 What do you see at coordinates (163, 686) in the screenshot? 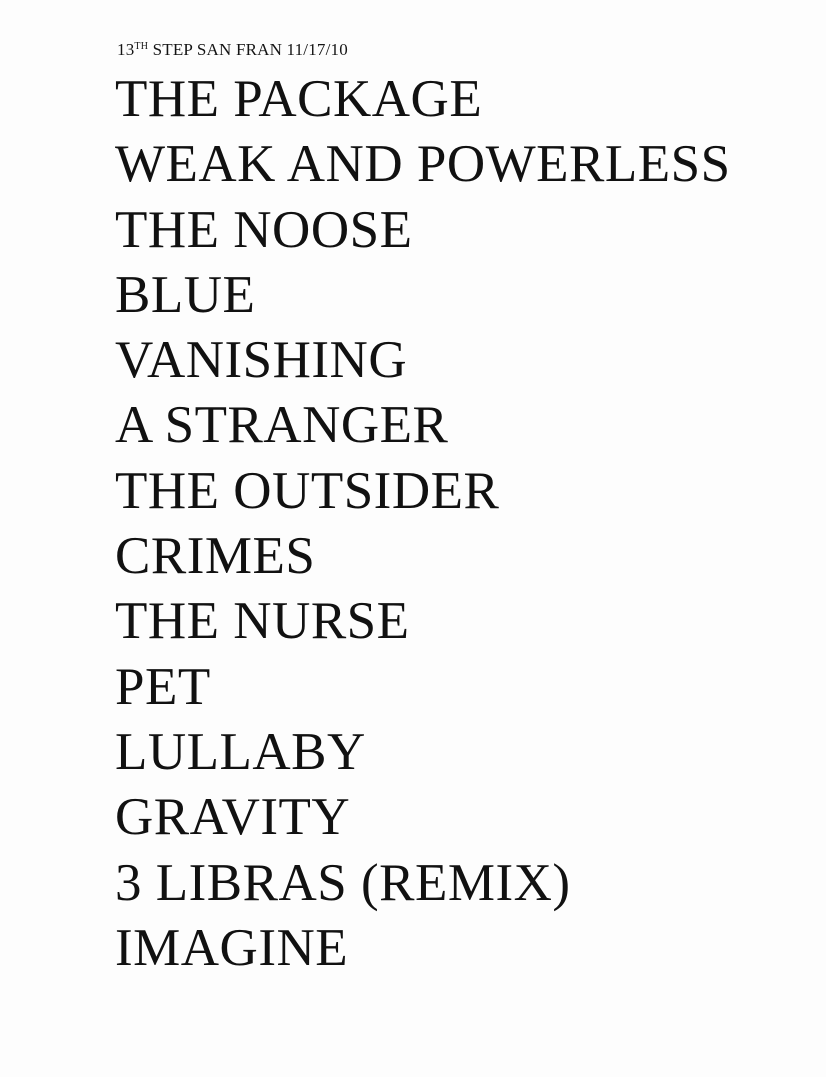
I see `song-item: PET` at bounding box center [163, 686].